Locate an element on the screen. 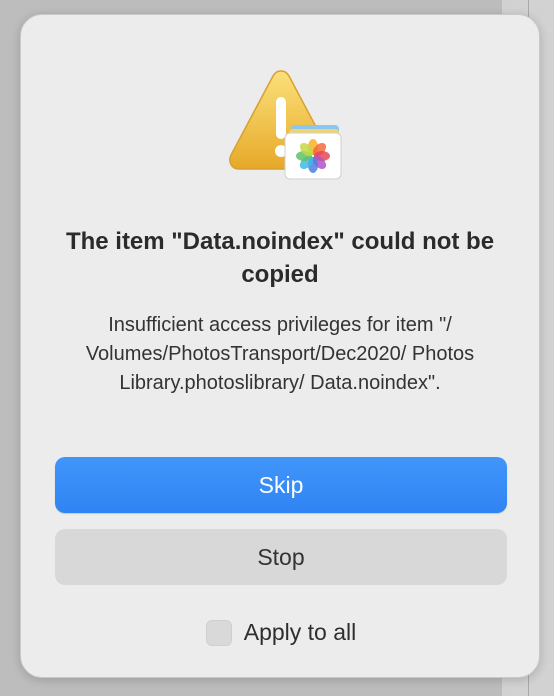 Image resolution: width=554 pixels, height=696 pixels. warning-icon is located at coordinates (285, 125).